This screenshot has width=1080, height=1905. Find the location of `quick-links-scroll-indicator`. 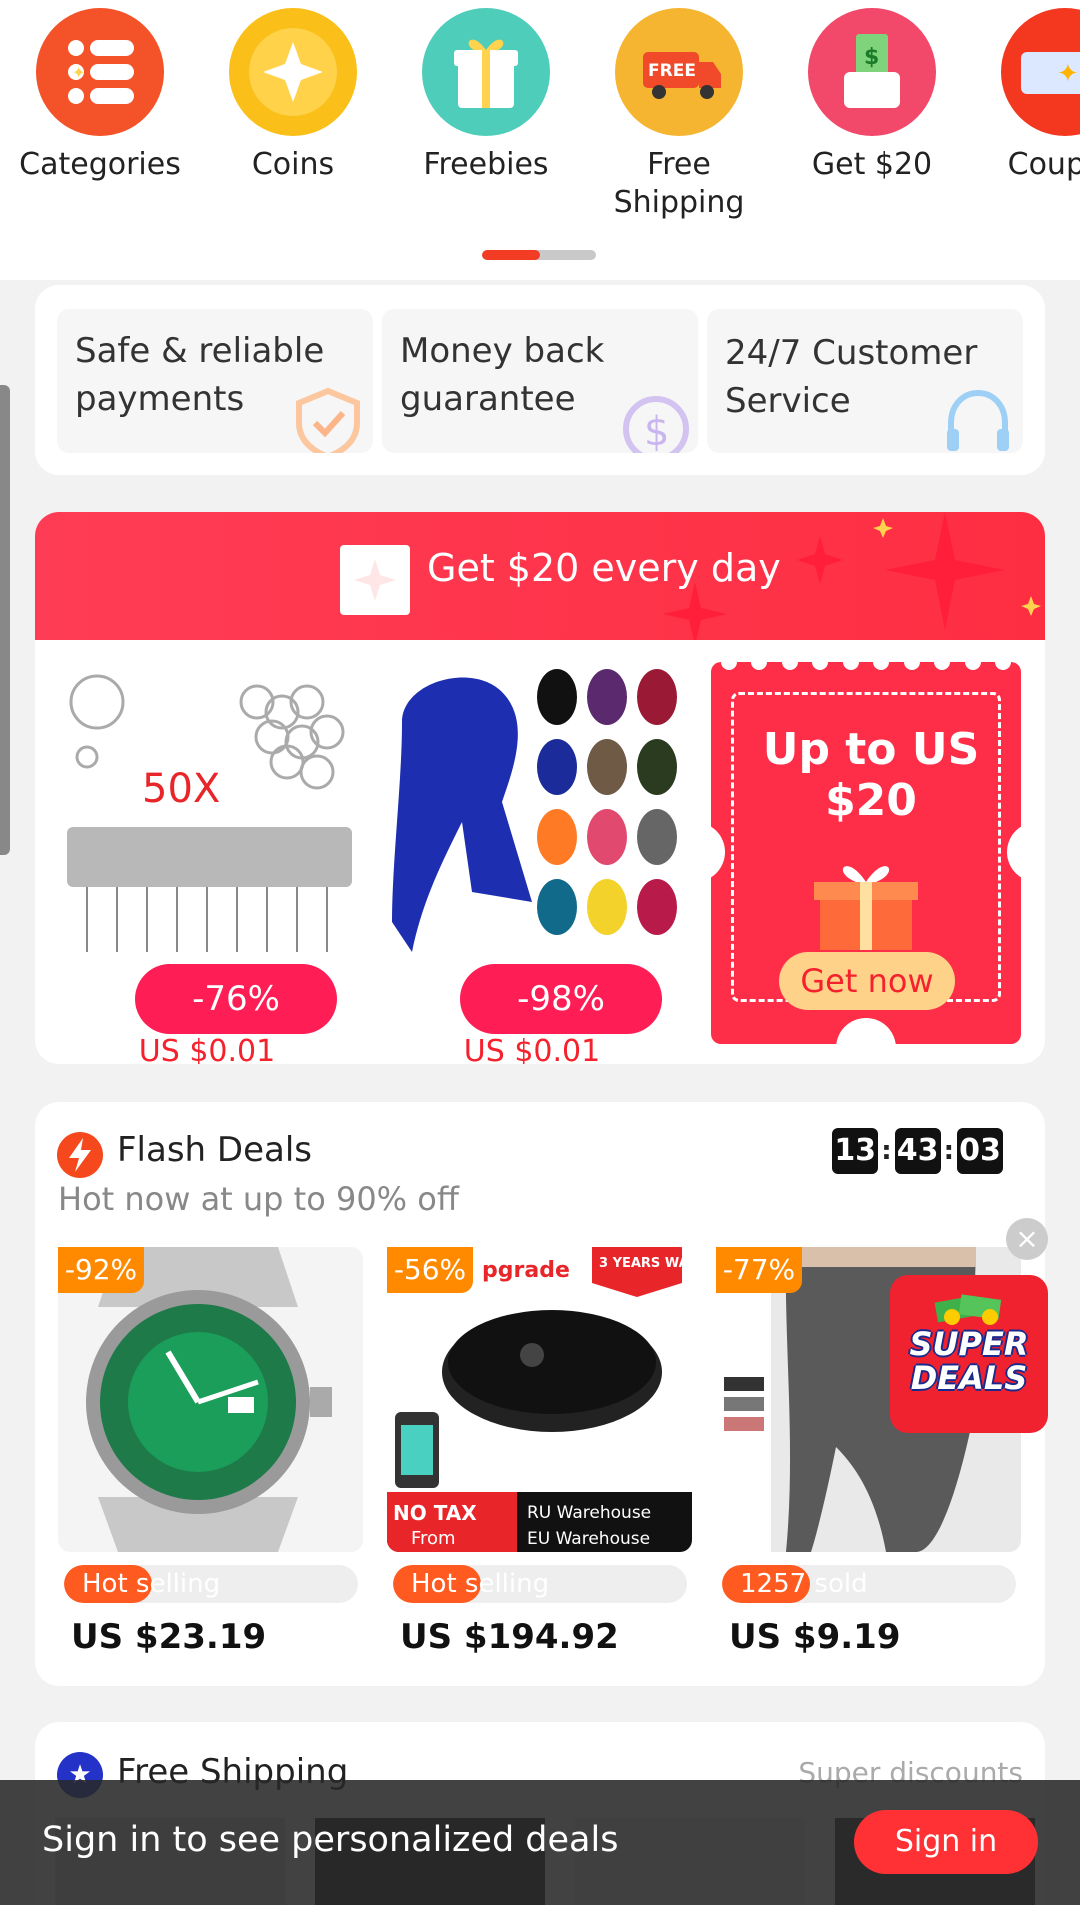

quick-links-scroll-indicator is located at coordinates (539, 255).